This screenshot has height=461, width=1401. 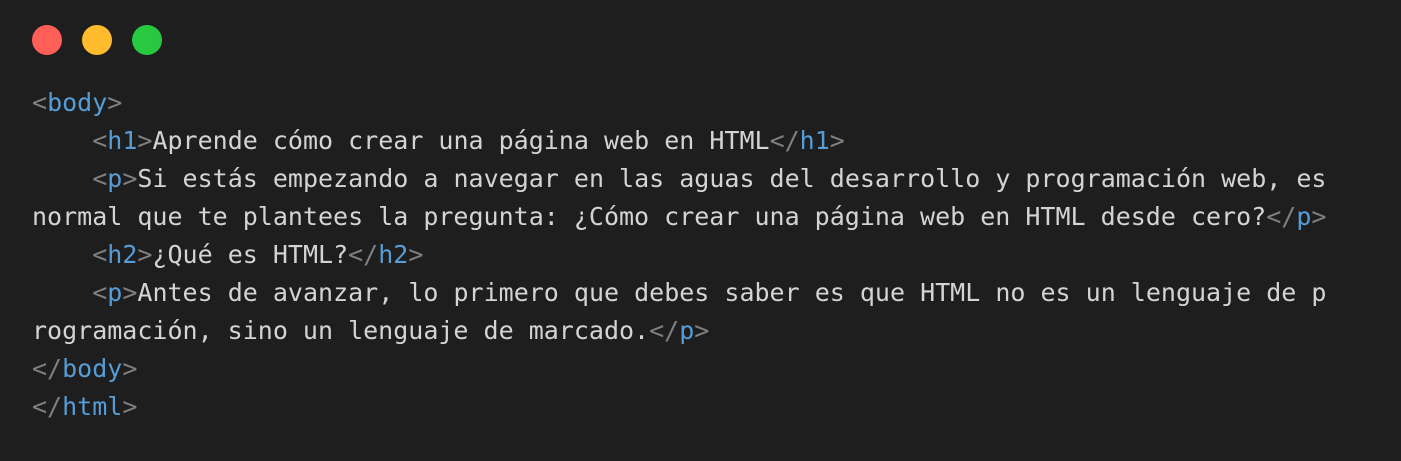 I want to click on code-line: </html>, so click(x=679, y=407).